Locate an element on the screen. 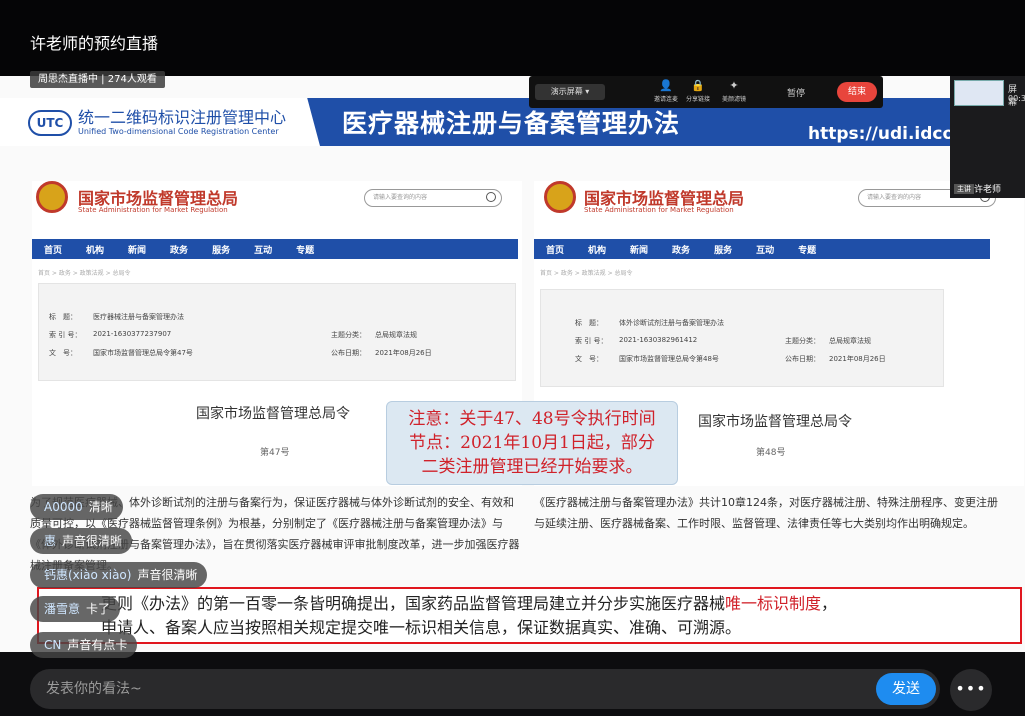 The height and width of the screenshot is (716, 1025). utc-logo: UTC is located at coordinates (50, 123).